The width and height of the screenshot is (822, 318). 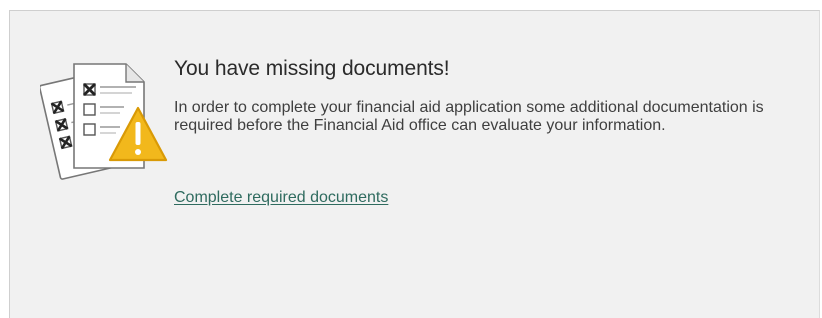 What do you see at coordinates (104, 121) in the screenshot?
I see `missing-documents-warning-icon` at bounding box center [104, 121].